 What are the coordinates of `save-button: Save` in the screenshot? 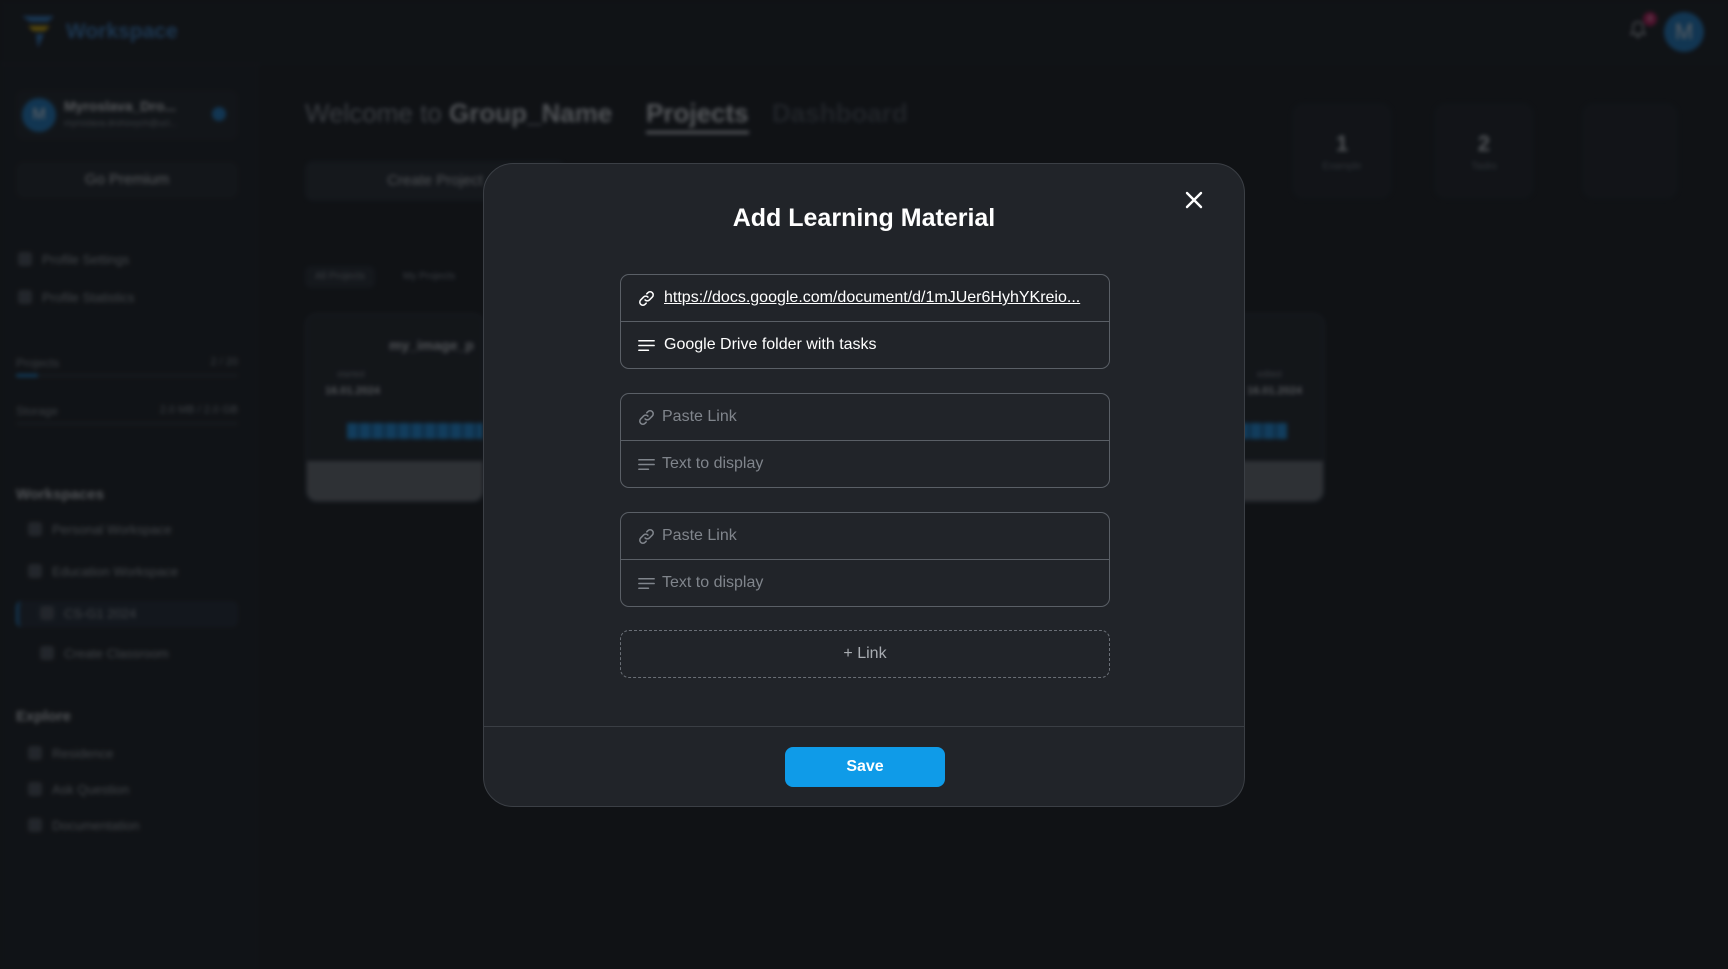 It's located at (865, 767).